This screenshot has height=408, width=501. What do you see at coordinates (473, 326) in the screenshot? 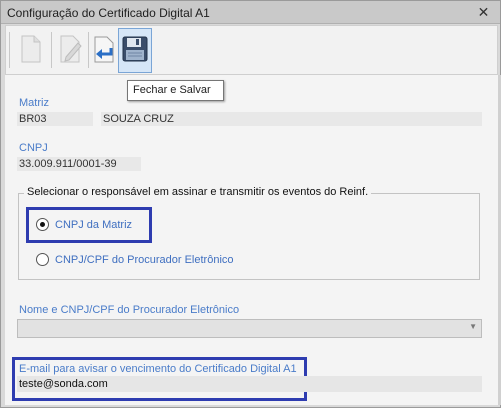
I see `chevron-down-icon: ▼` at bounding box center [473, 326].